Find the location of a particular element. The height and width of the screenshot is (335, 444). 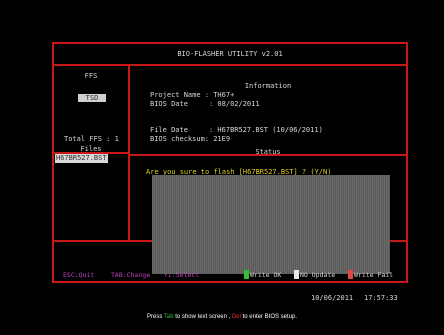

date-display: 10/06/2011 is located at coordinates (332, 298).